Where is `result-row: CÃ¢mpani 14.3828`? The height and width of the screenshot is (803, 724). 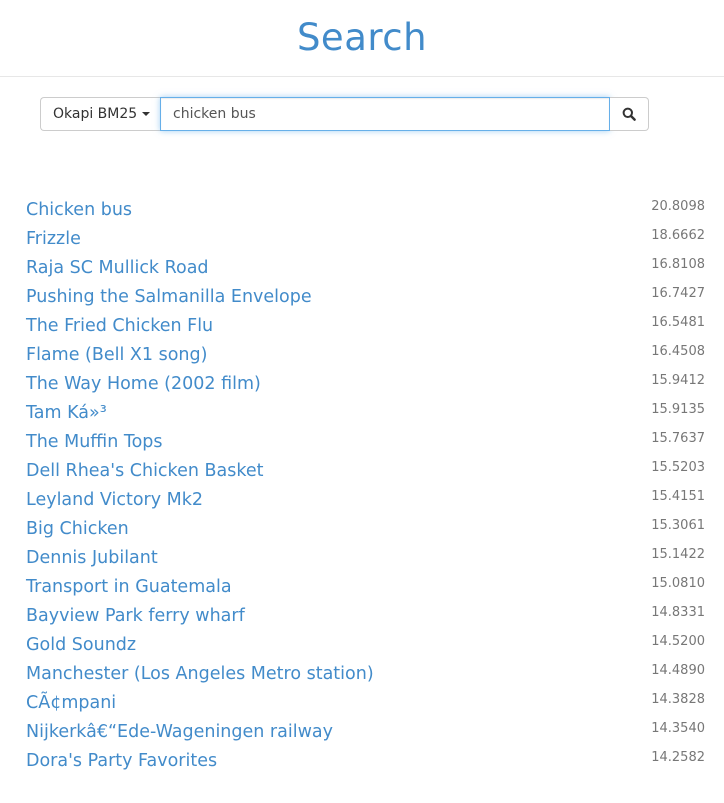
result-row: CÃ¢mpani 14.3828 is located at coordinates (366, 703).